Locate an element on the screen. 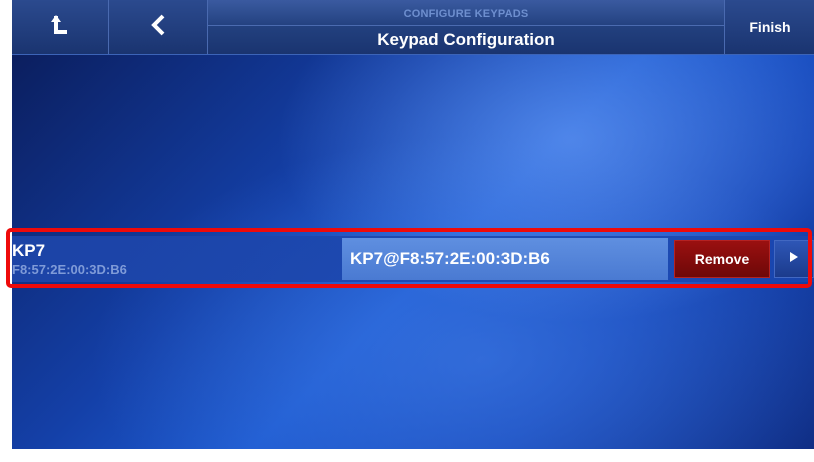 Image resolution: width=814 pixels, height=462 pixels. chevron-left-icon is located at coordinates (158, 27).